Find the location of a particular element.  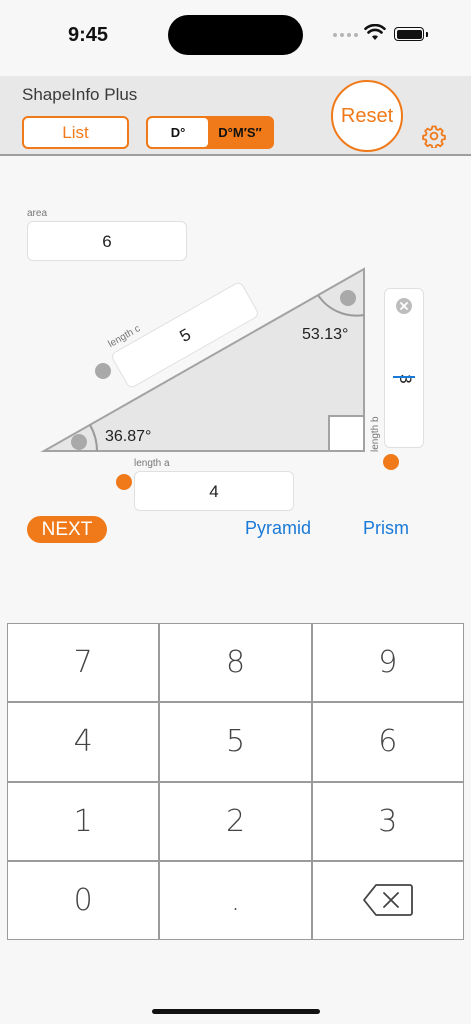

key-6: 6 is located at coordinates (387, 742).